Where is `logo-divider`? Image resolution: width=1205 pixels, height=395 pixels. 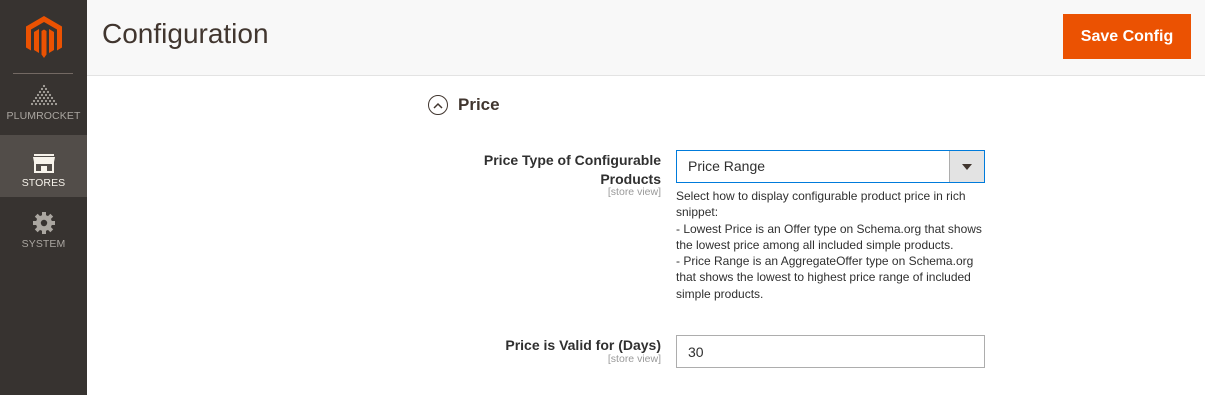
logo-divider is located at coordinates (43, 73).